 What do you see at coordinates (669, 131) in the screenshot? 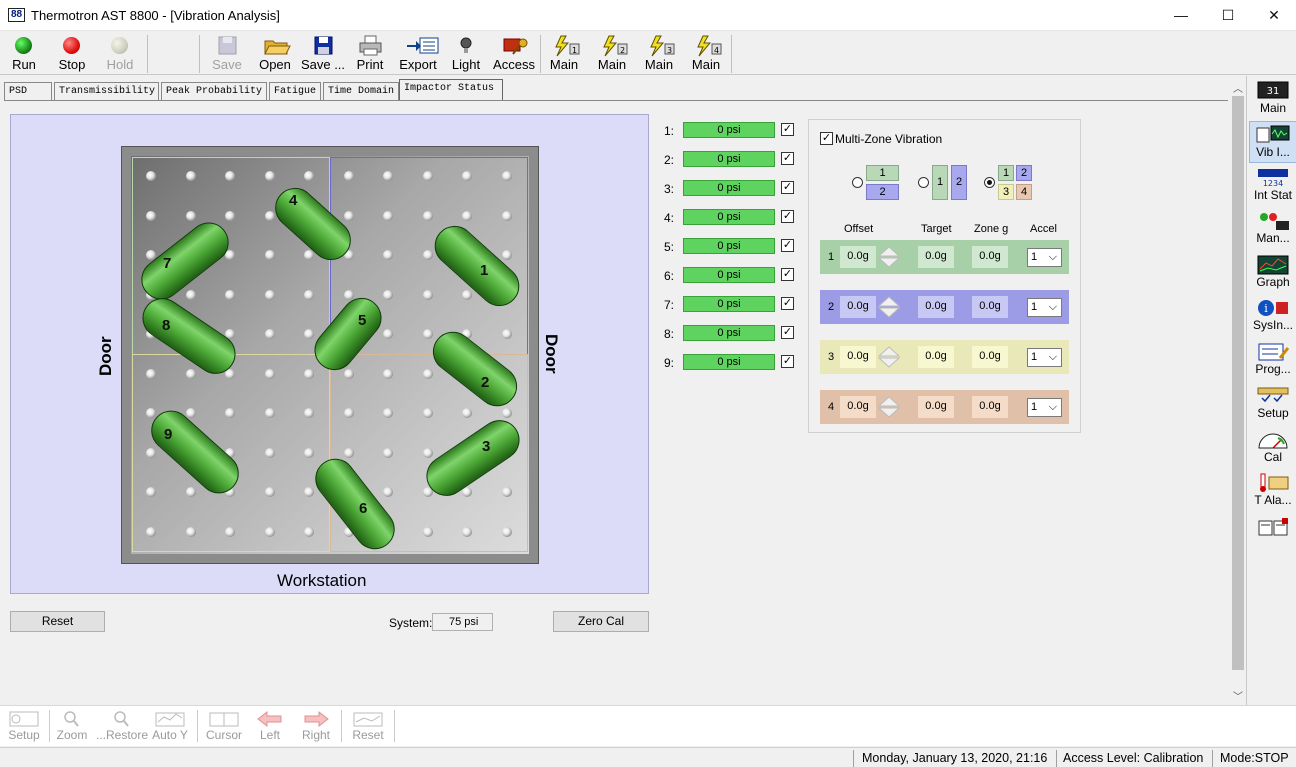
I see `impactor-label: 1:` at bounding box center [669, 131].